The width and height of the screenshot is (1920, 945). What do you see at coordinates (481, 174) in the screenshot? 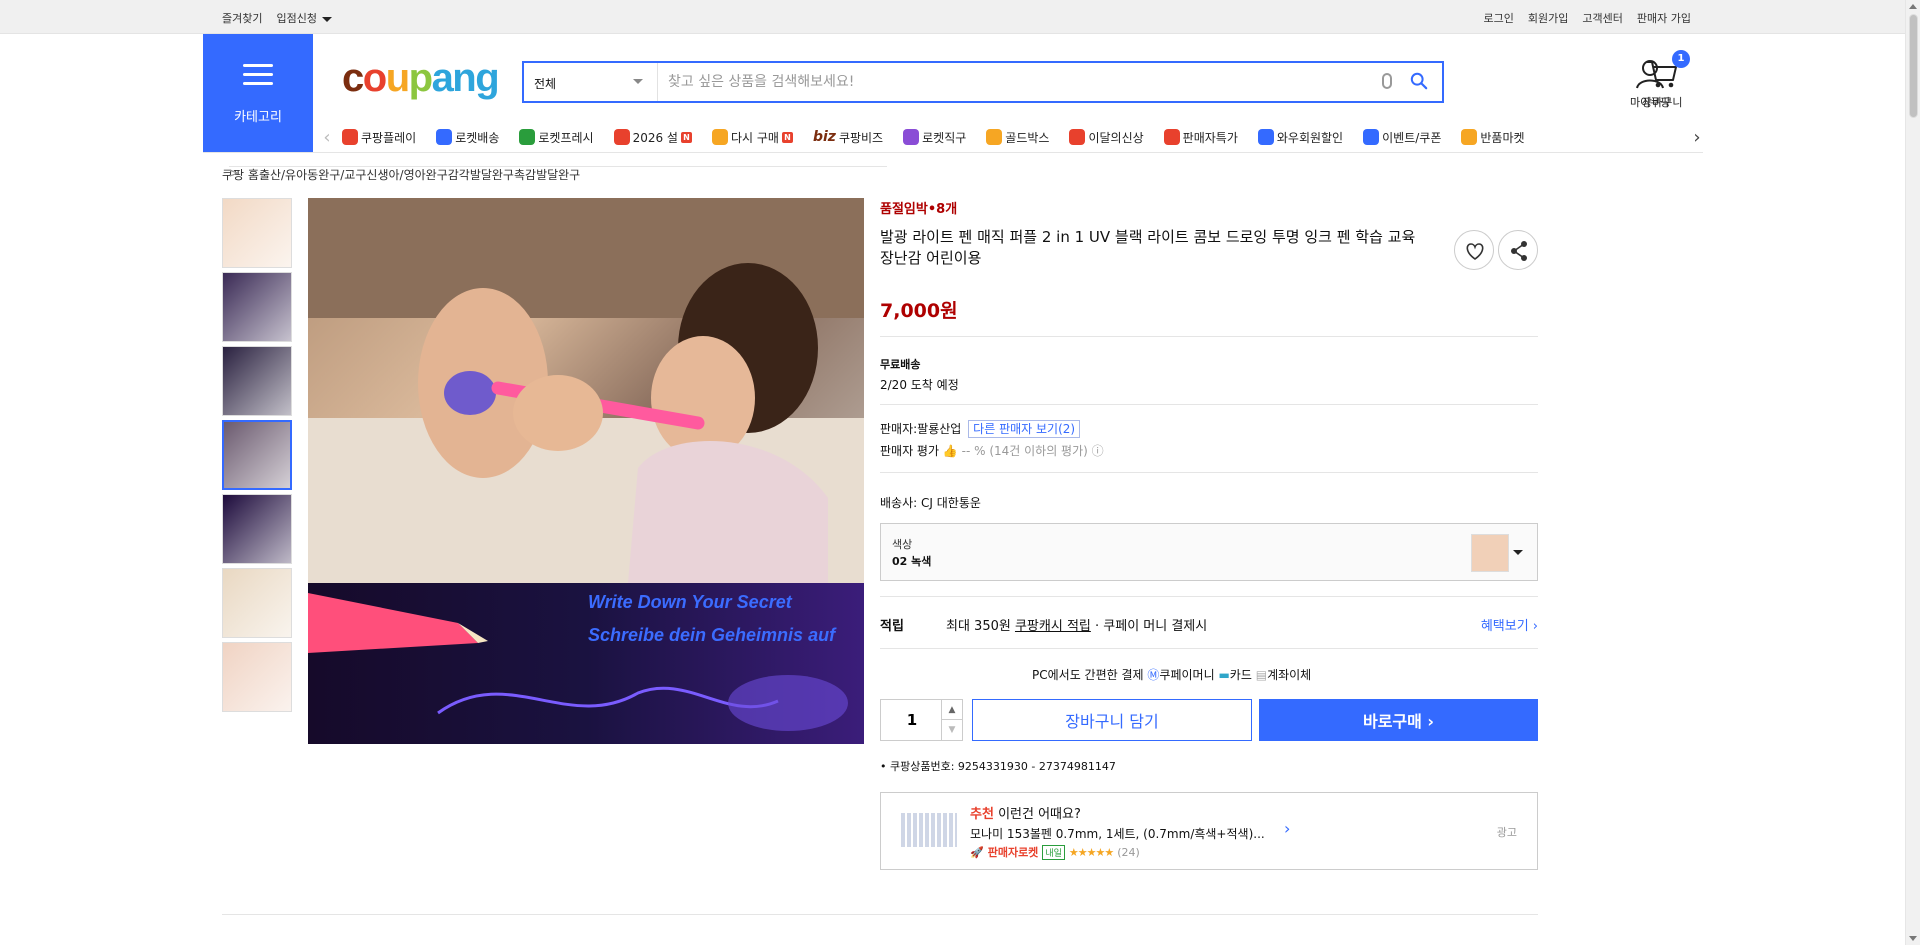
I see `breadcrumb-item: 감각발달완구` at bounding box center [481, 174].